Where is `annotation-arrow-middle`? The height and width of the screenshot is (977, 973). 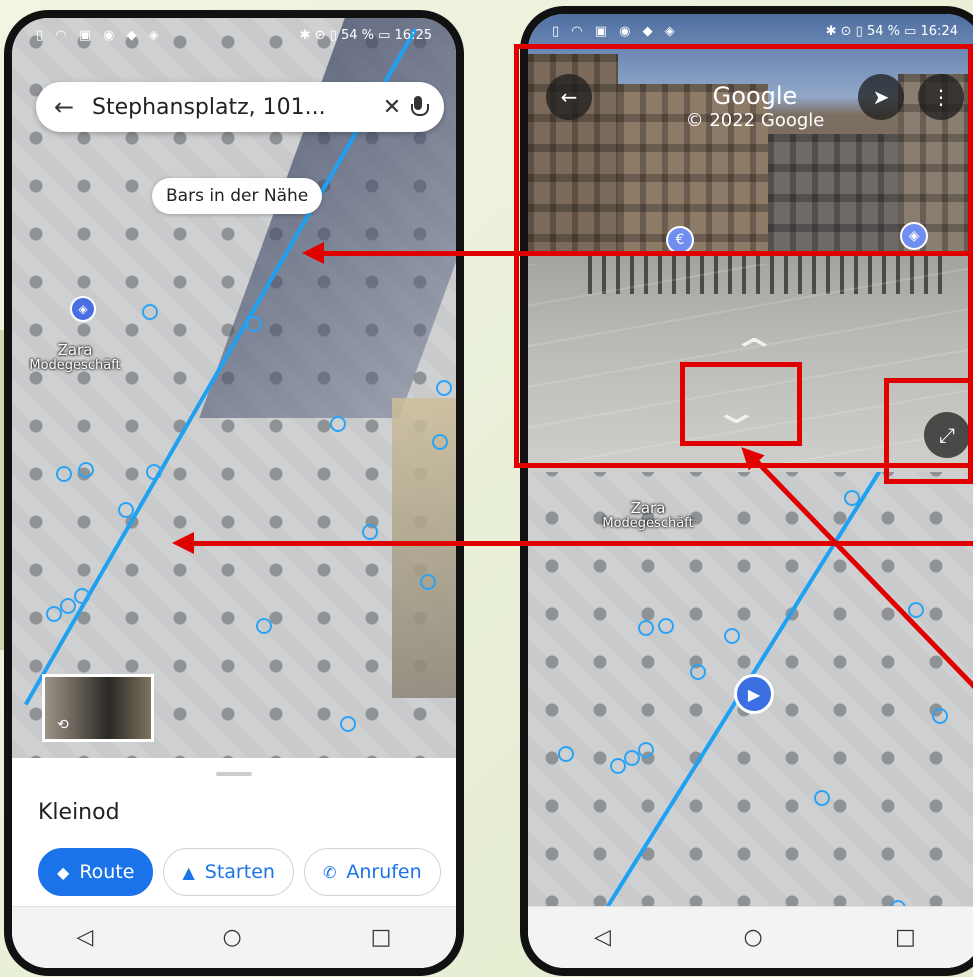 annotation-arrow-middle is located at coordinates (581, 543).